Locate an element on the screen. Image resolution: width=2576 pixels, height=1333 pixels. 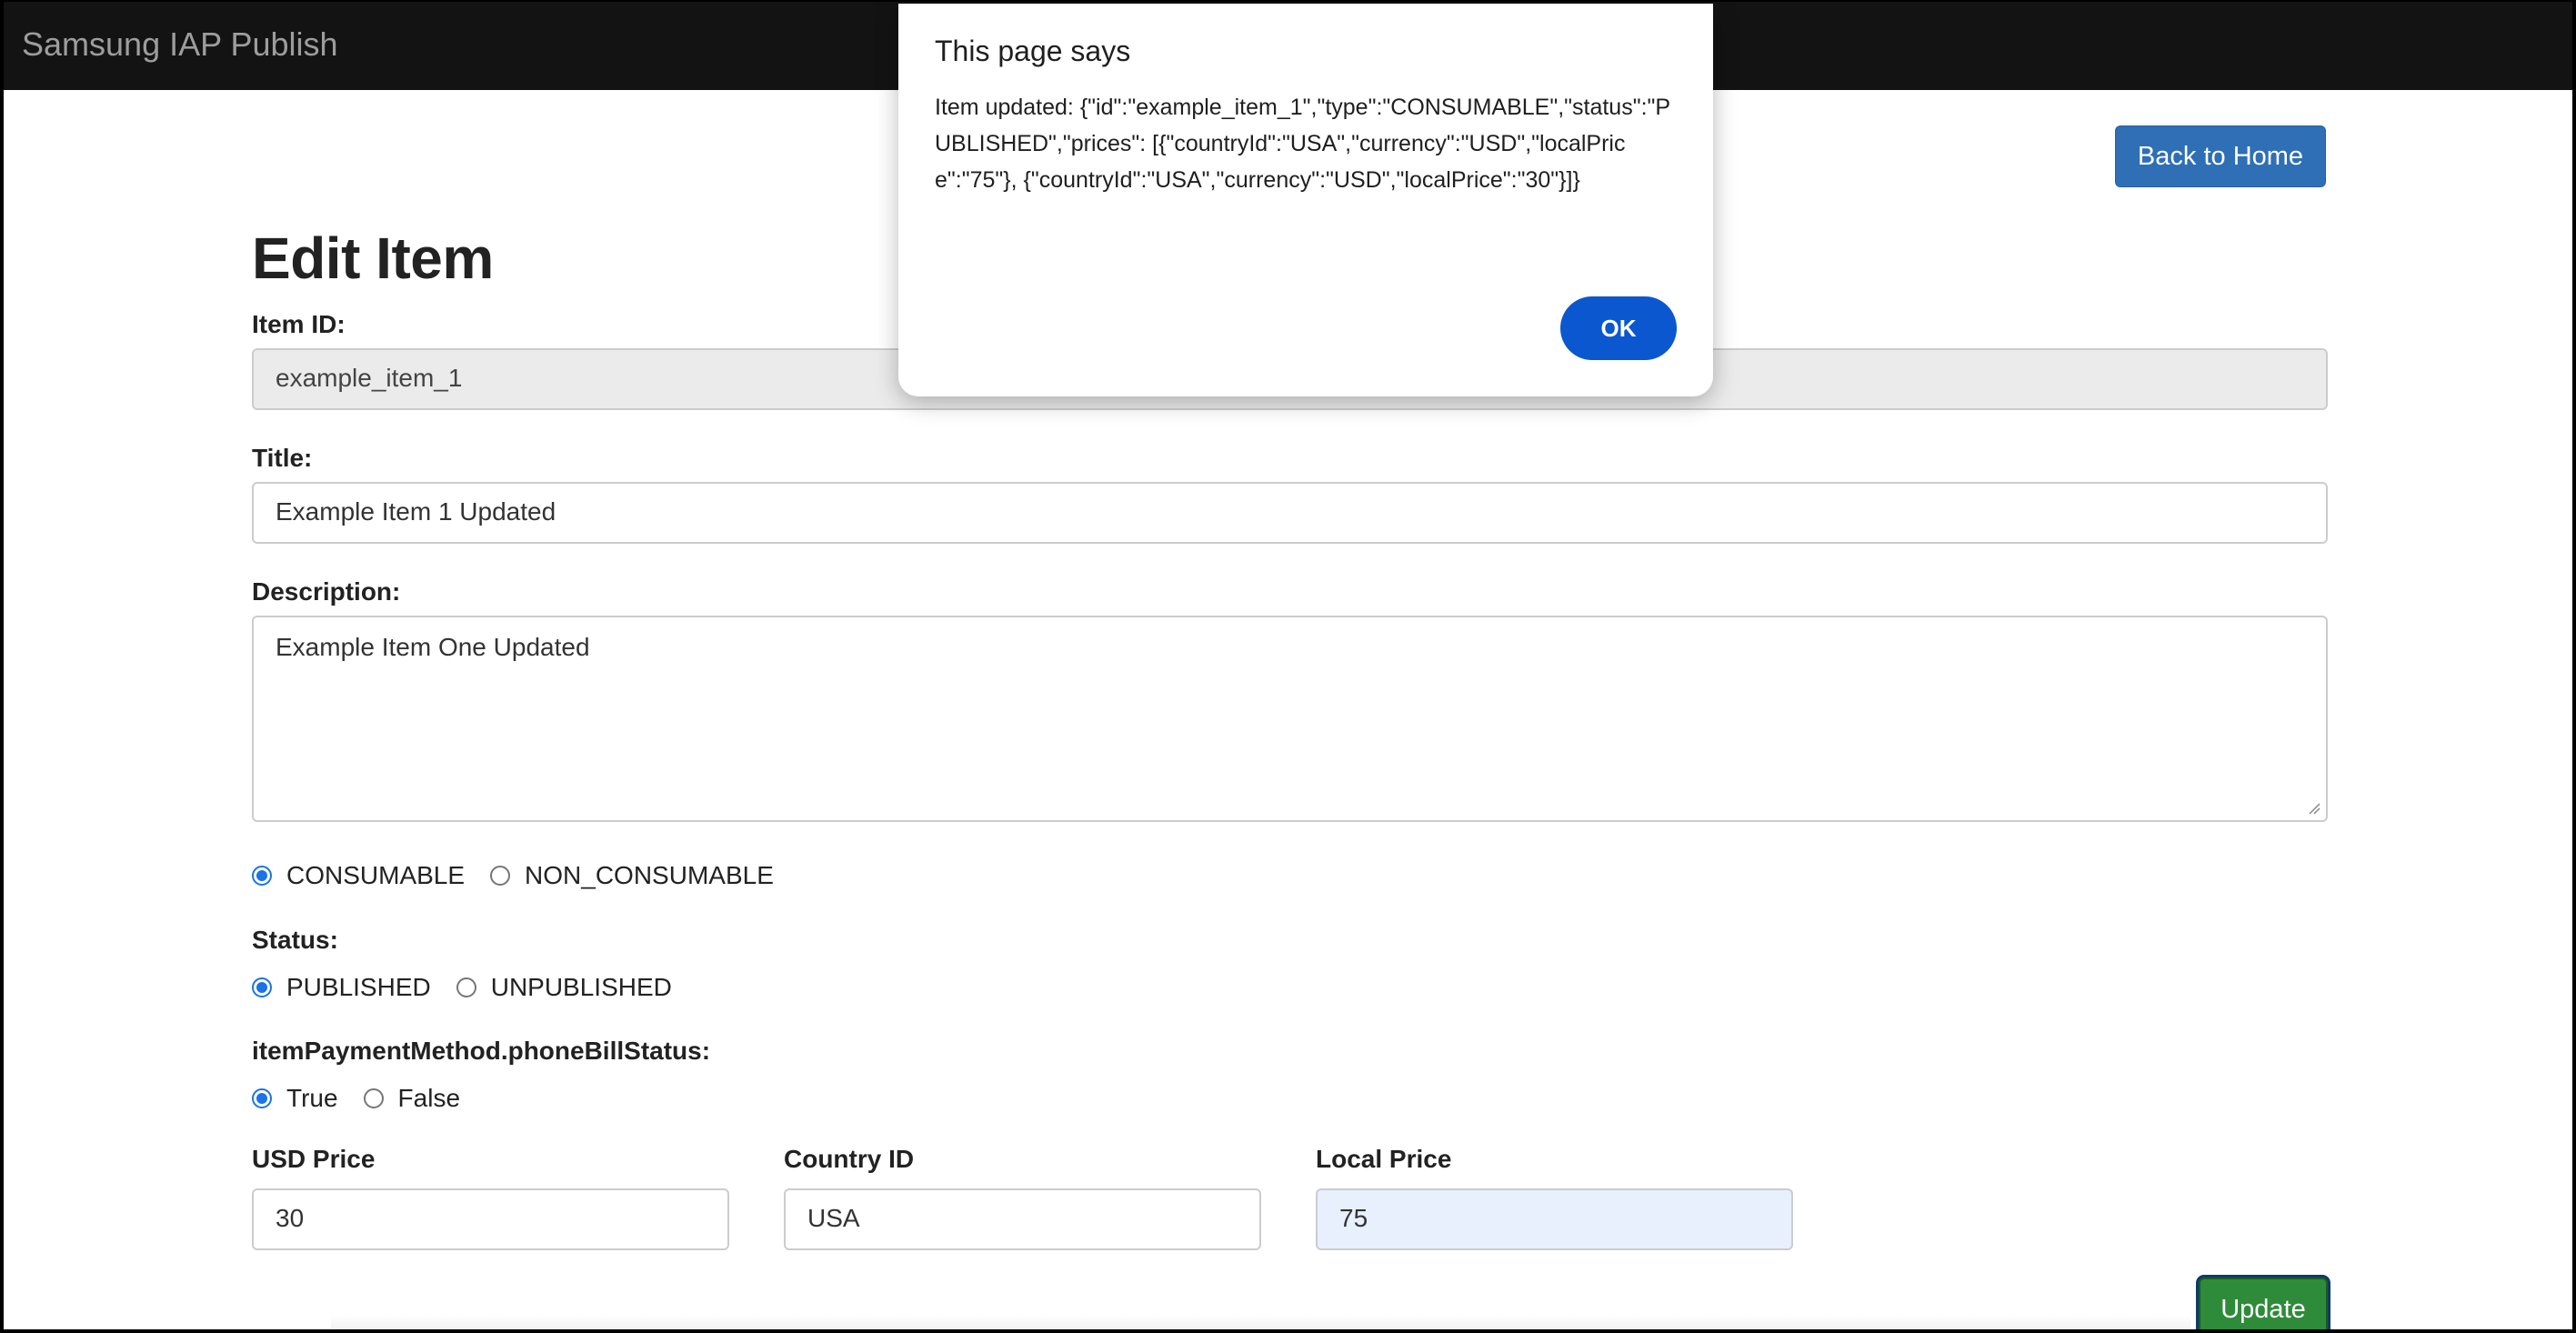
radio-non-consumable-label: NON_CONSUMABLE is located at coordinates (649, 875).